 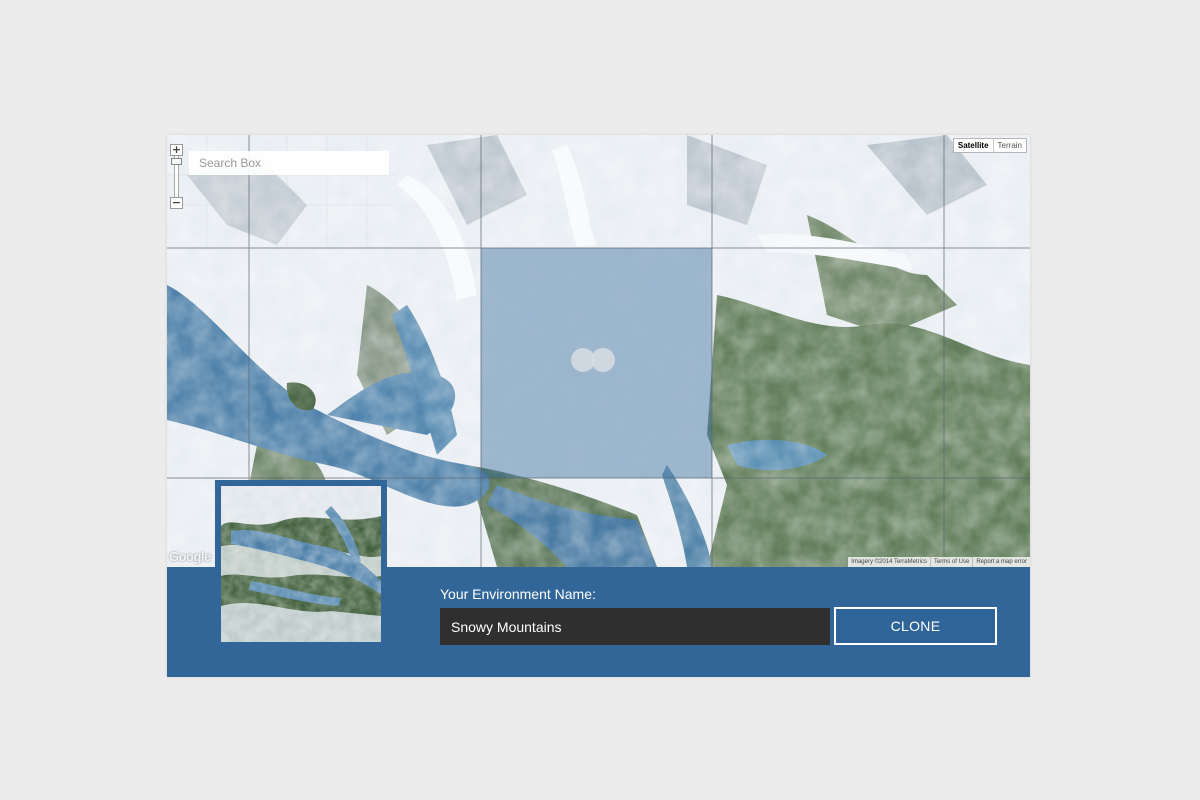 I want to click on imagery-credit: Imagery ©2014 TerraMetrics, so click(x=889, y=562).